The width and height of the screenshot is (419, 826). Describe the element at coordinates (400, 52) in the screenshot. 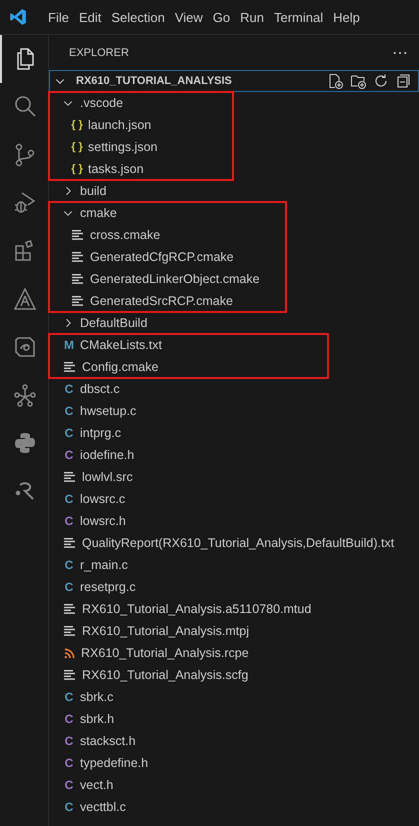

I see `more-actions-icon` at that location.